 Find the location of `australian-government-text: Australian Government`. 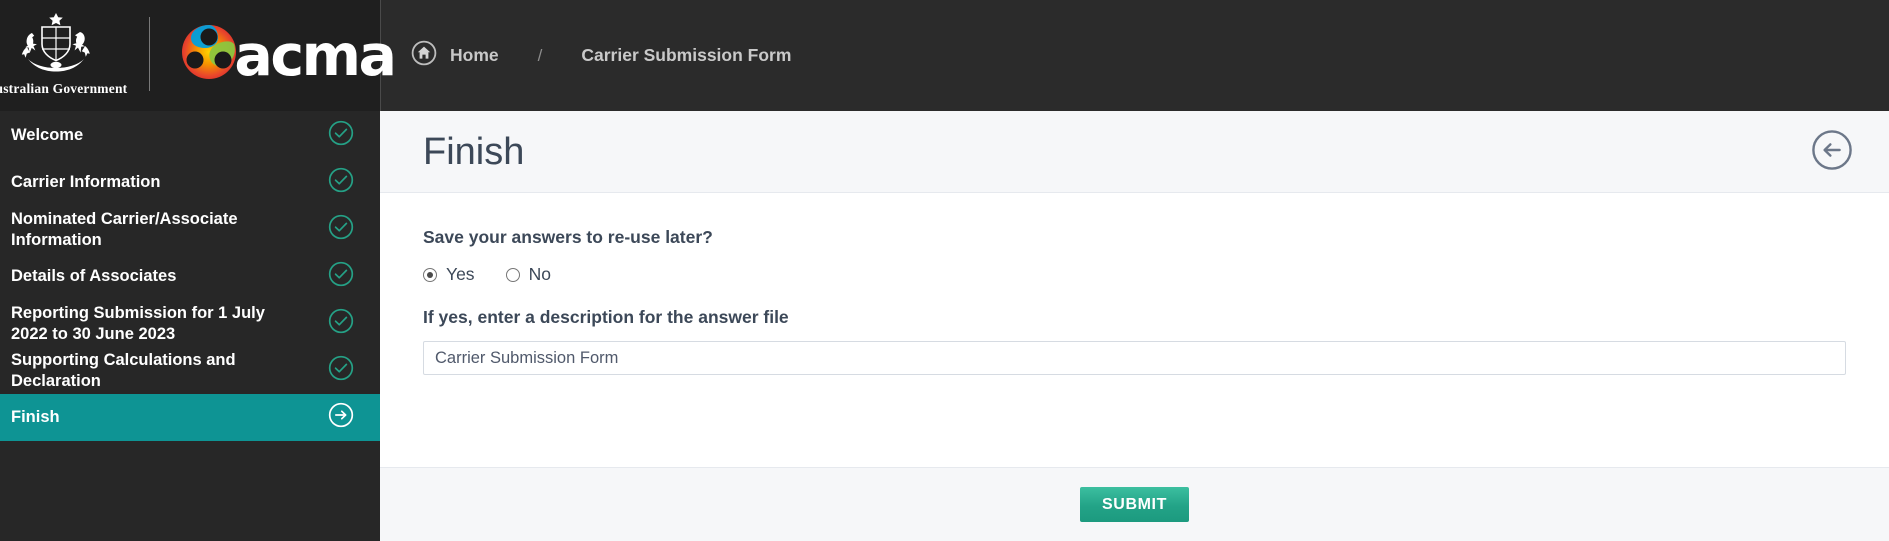

australian-government-text: Australian Government is located at coordinates (64, 88).